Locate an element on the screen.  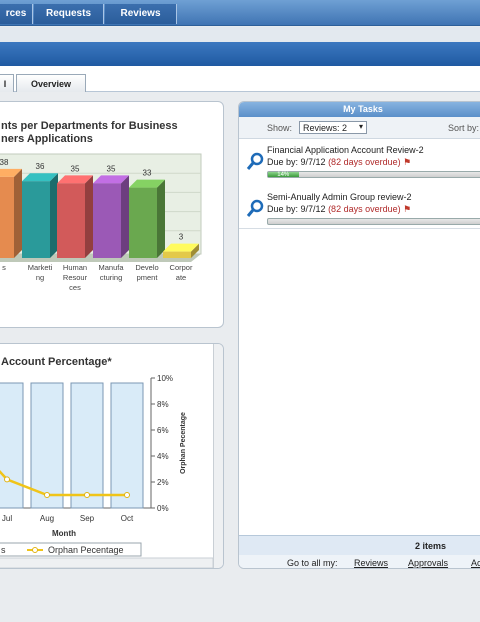
y-tick-label: 4% is located at coordinates (163, 456).